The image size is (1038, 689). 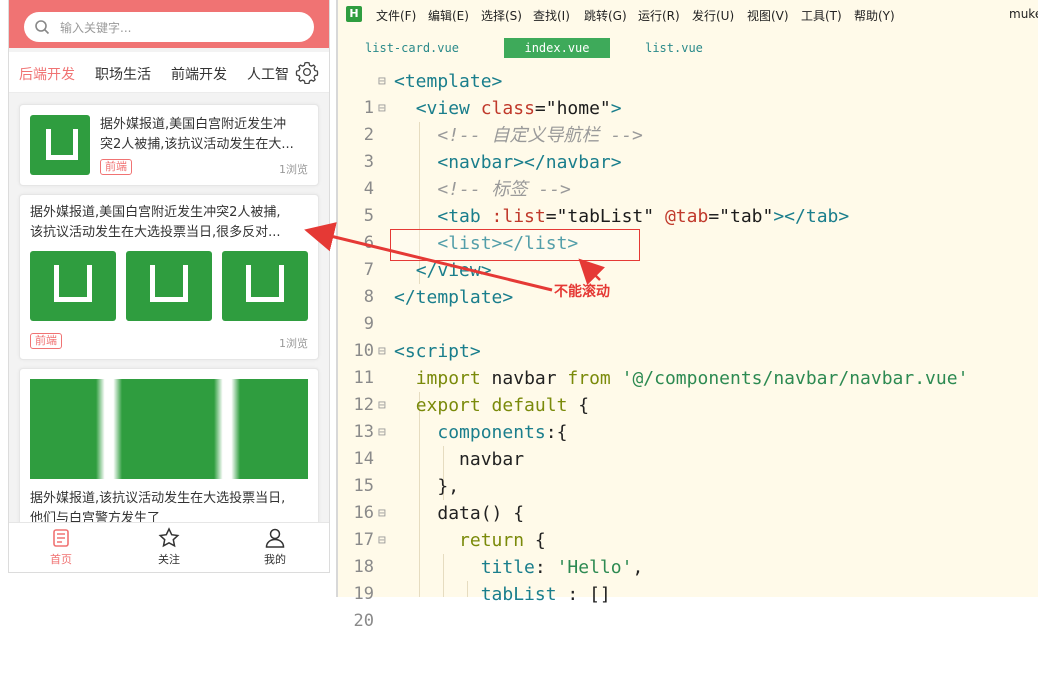 I want to click on arrow-to-list, so click(x=428, y=257).